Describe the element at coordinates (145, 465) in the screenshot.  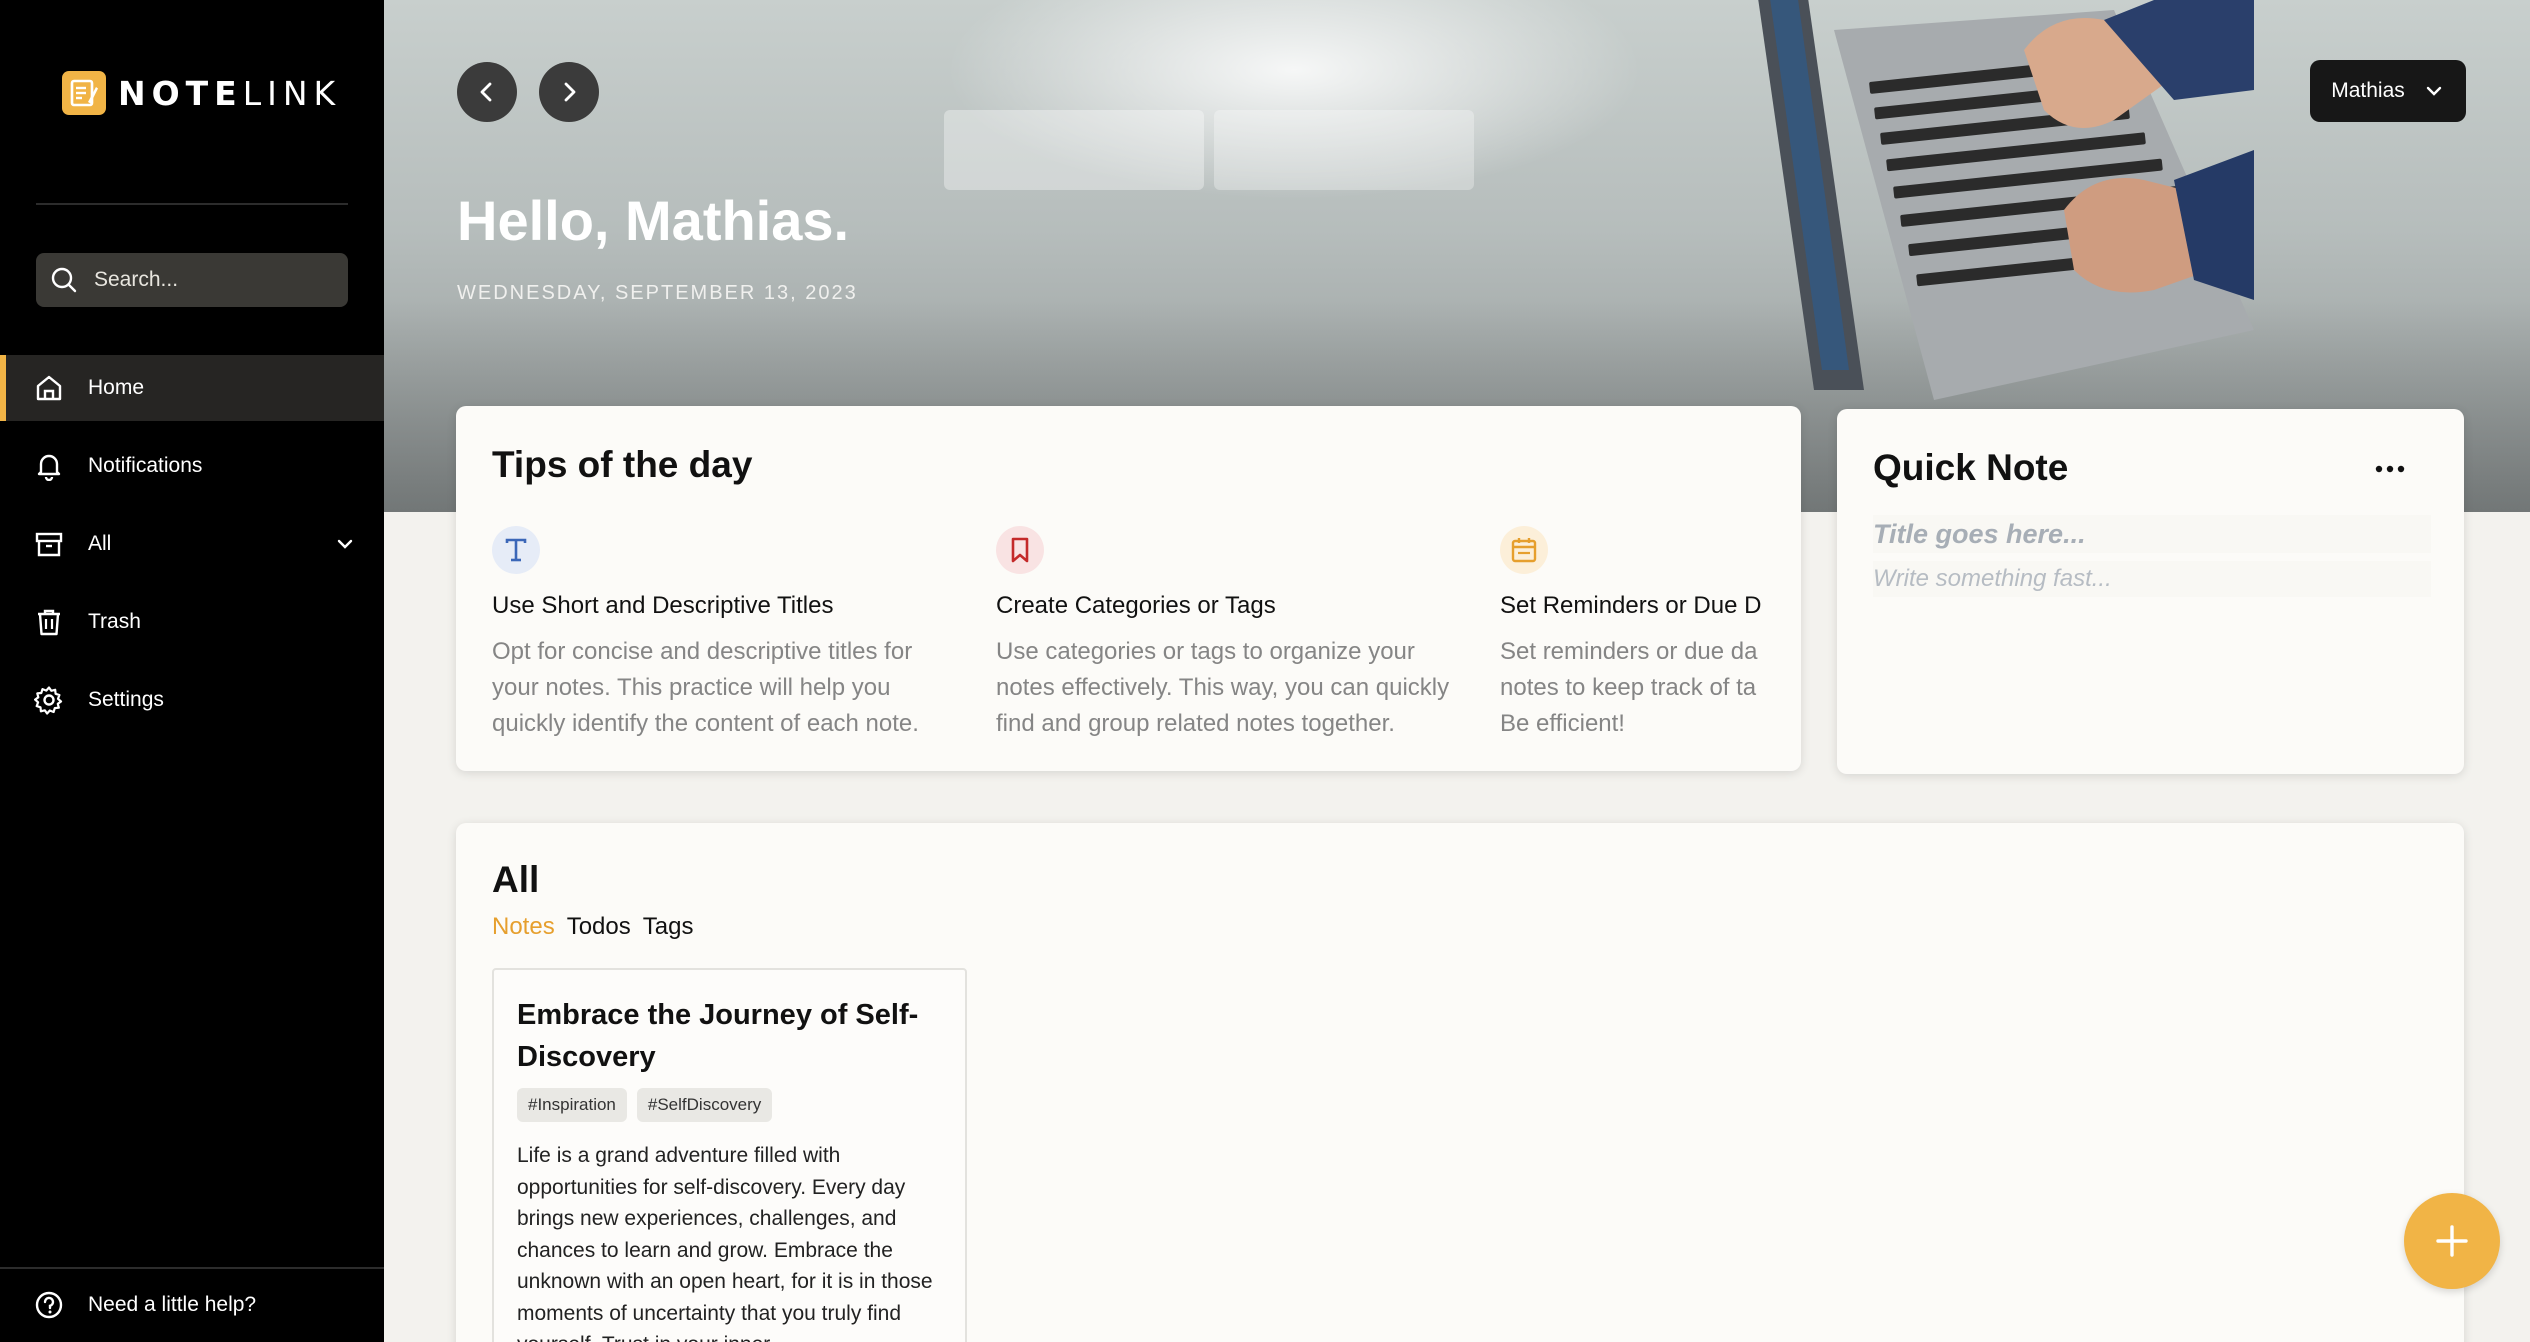
I see `sidebar-item-label: Notifications` at that location.